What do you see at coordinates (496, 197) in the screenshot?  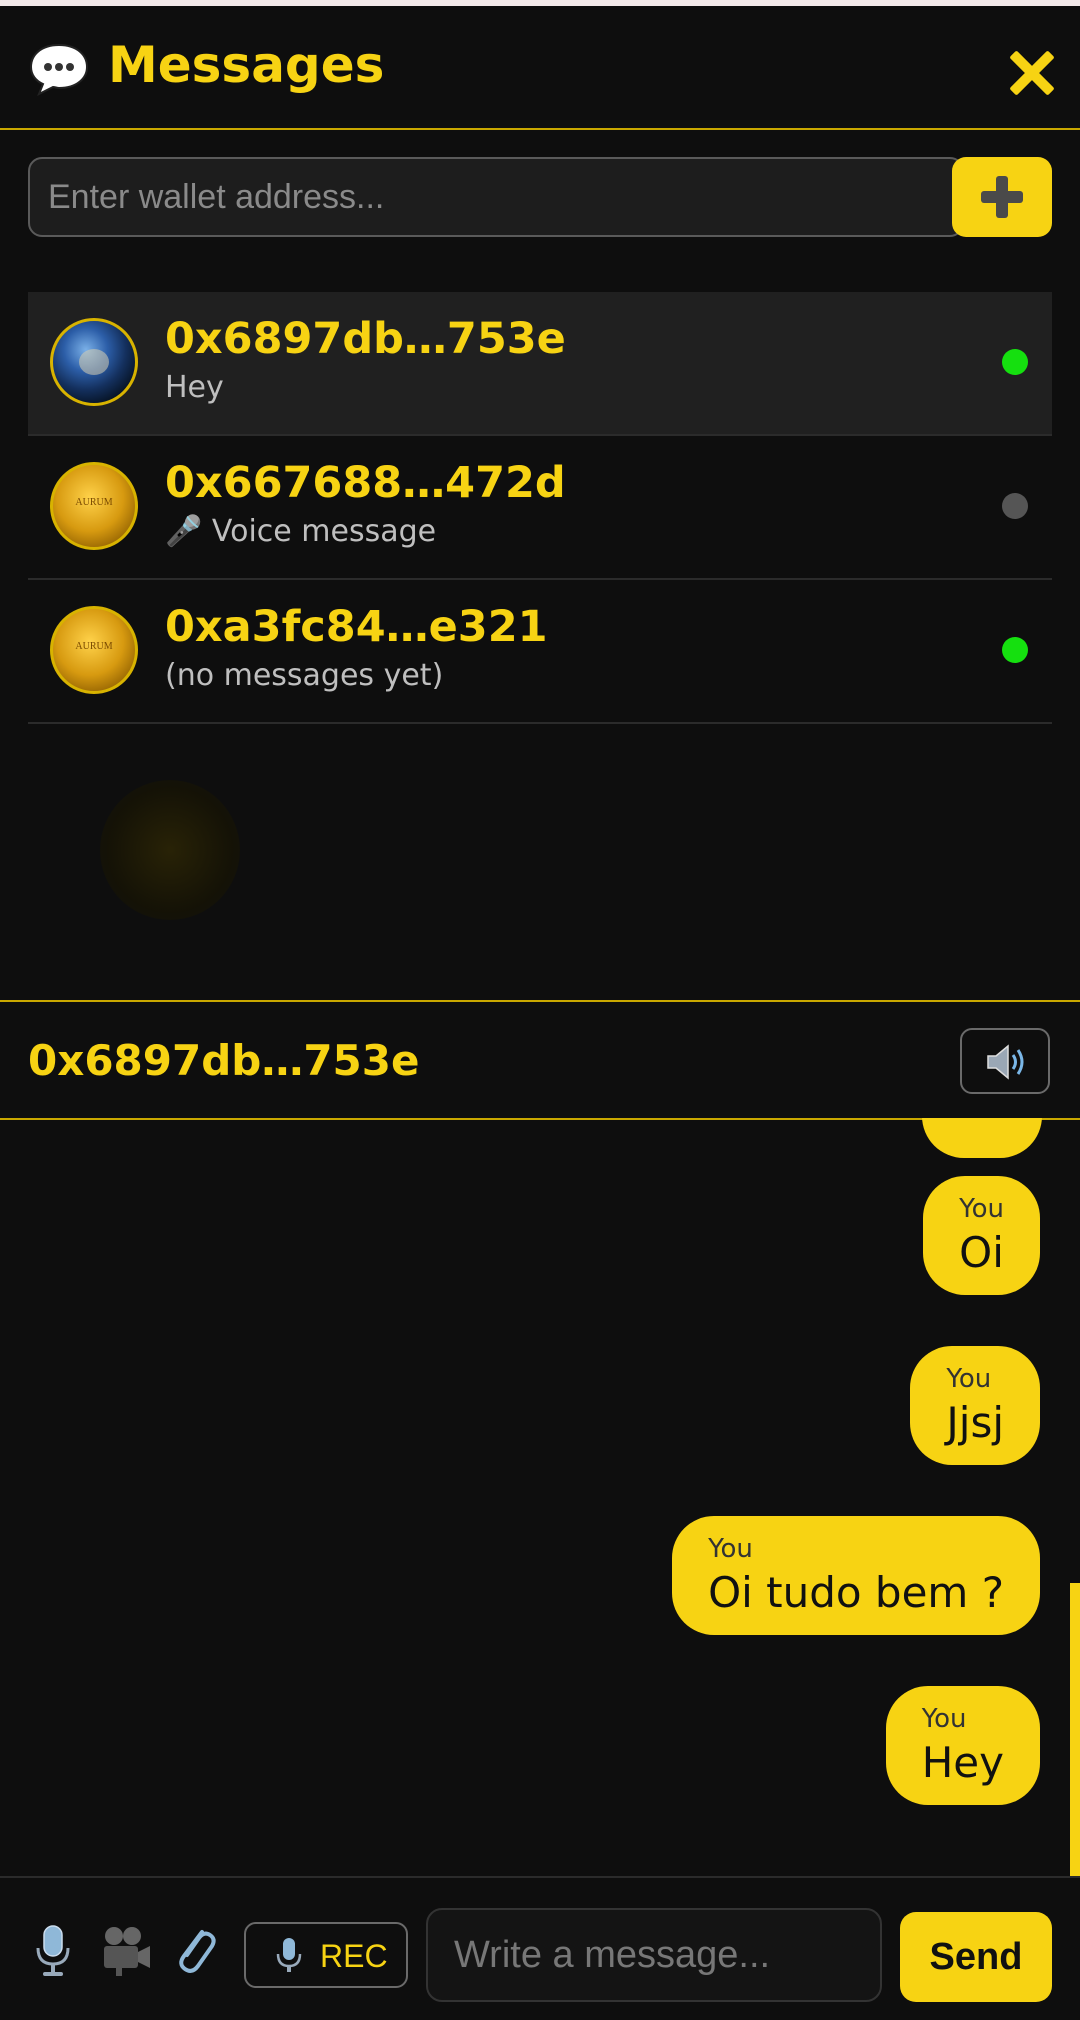 I see `wallet-address-input` at bounding box center [496, 197].